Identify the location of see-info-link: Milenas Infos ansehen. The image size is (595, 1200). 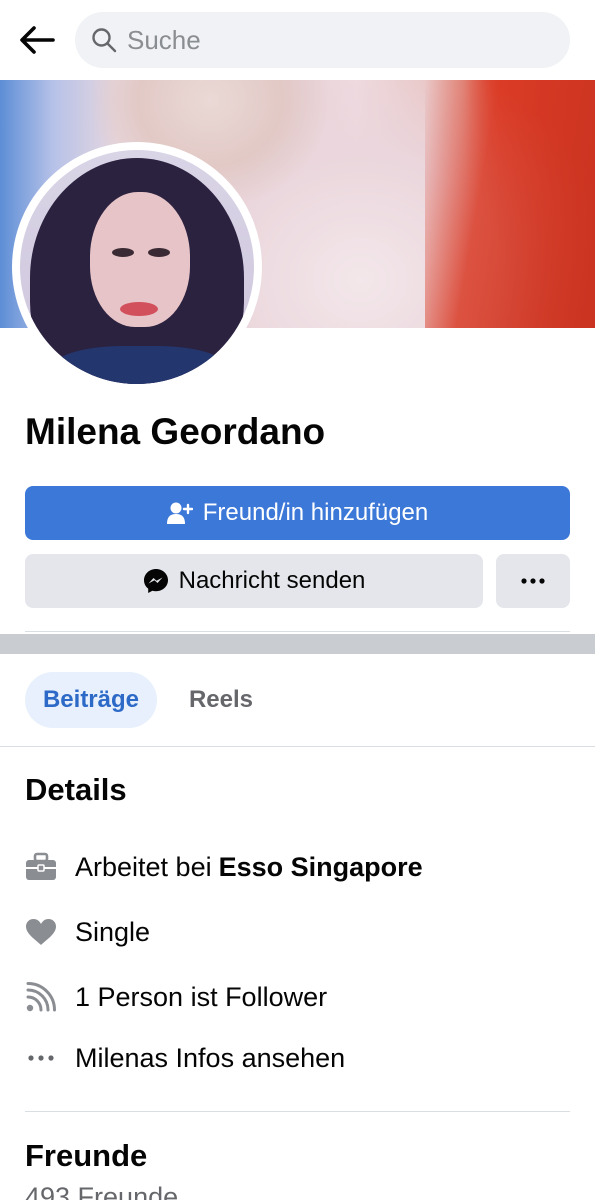
(185, 1058).